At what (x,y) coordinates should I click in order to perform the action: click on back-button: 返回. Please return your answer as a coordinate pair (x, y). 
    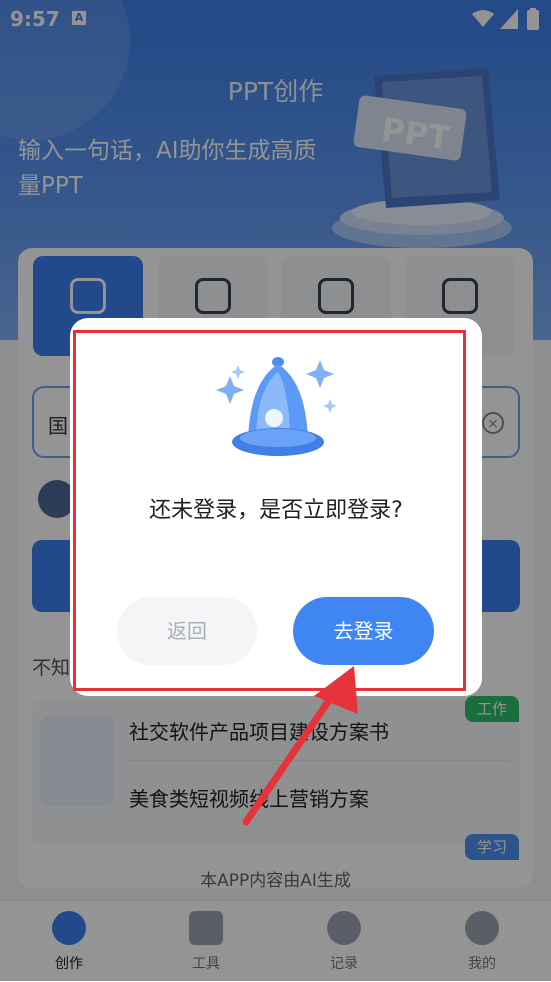
    Looking at the image, I should click on (187, 631).